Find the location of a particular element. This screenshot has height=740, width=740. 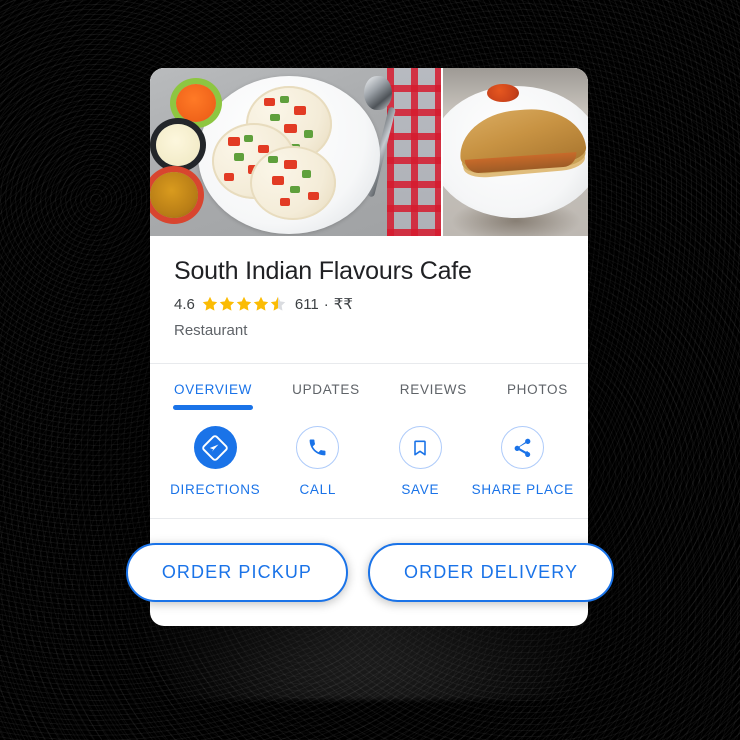

chutney-powder is located at coordinates (503, 93).